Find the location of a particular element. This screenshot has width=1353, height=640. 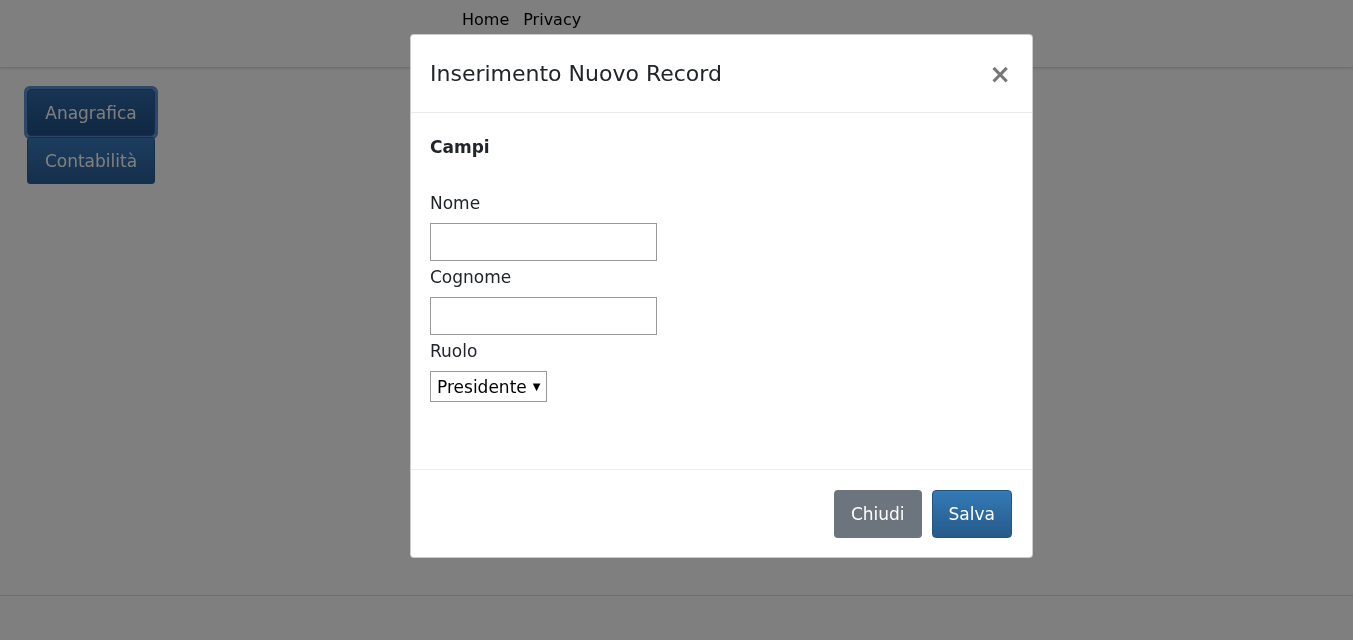

caret-icon: ▼ is located at coordinates (536, 386).